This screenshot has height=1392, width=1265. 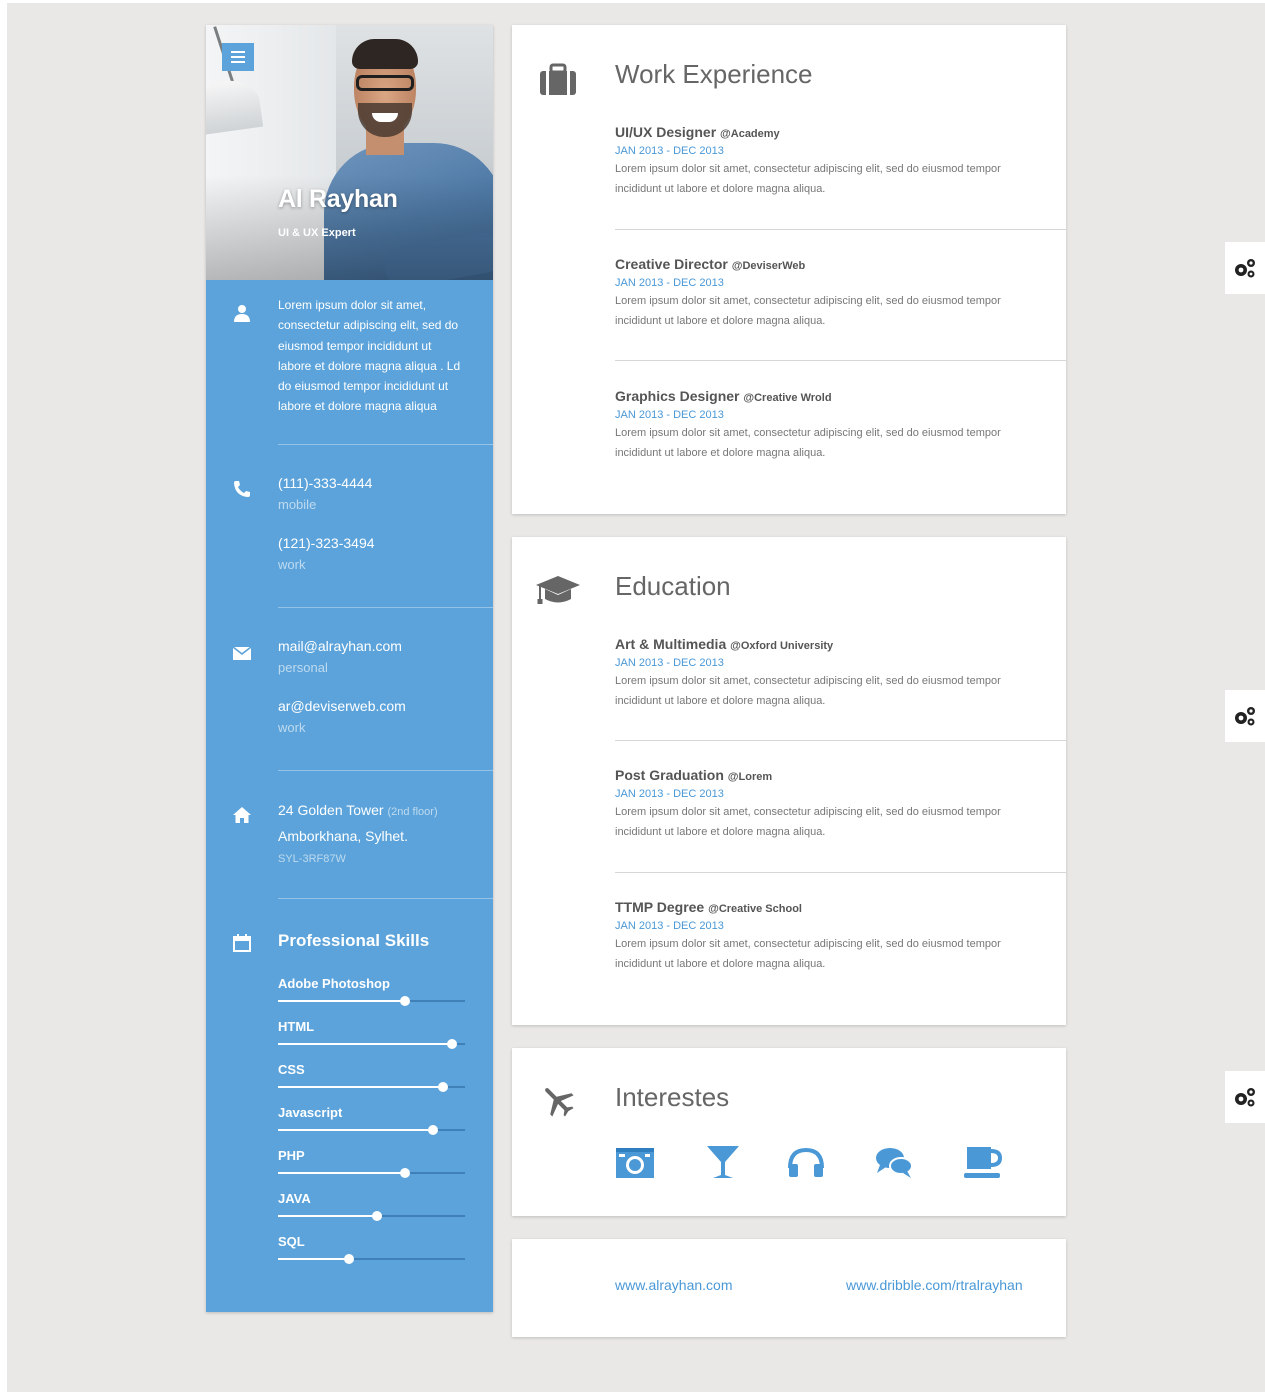 I want to click on phone-icon, so click(x=242, y=489).